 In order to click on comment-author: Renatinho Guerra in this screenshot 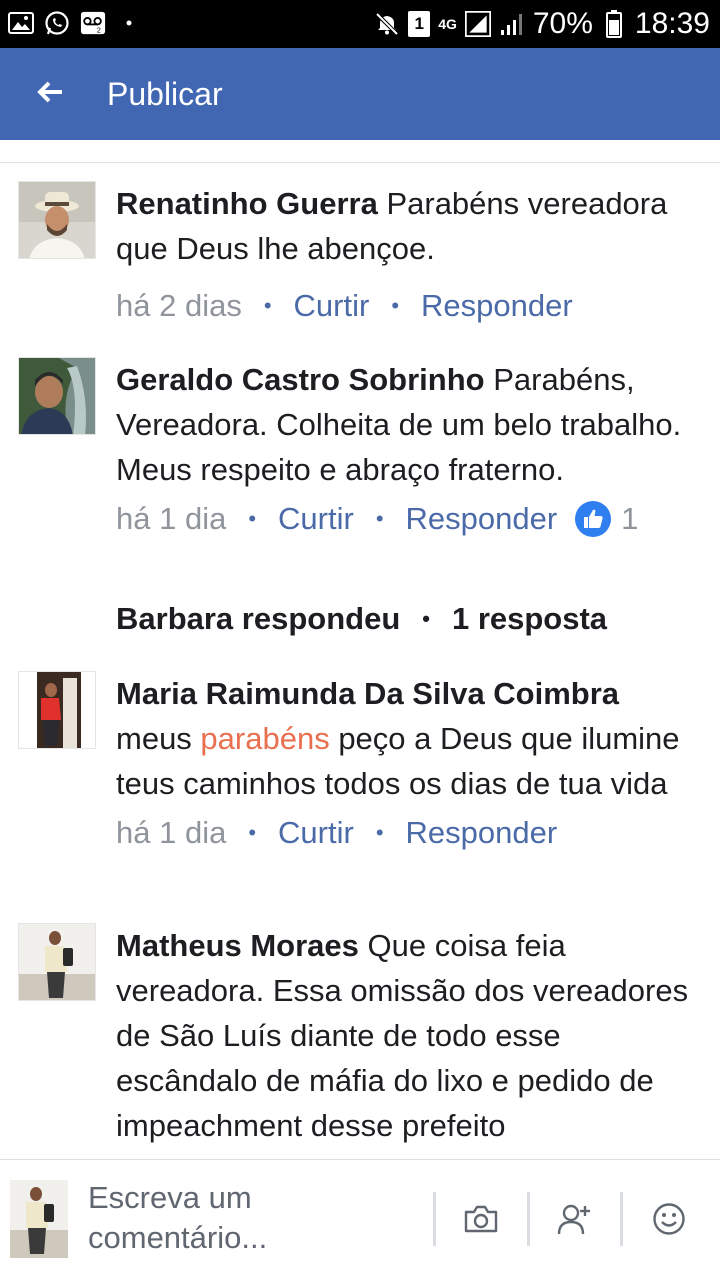, I will do `click(247, 203)`.